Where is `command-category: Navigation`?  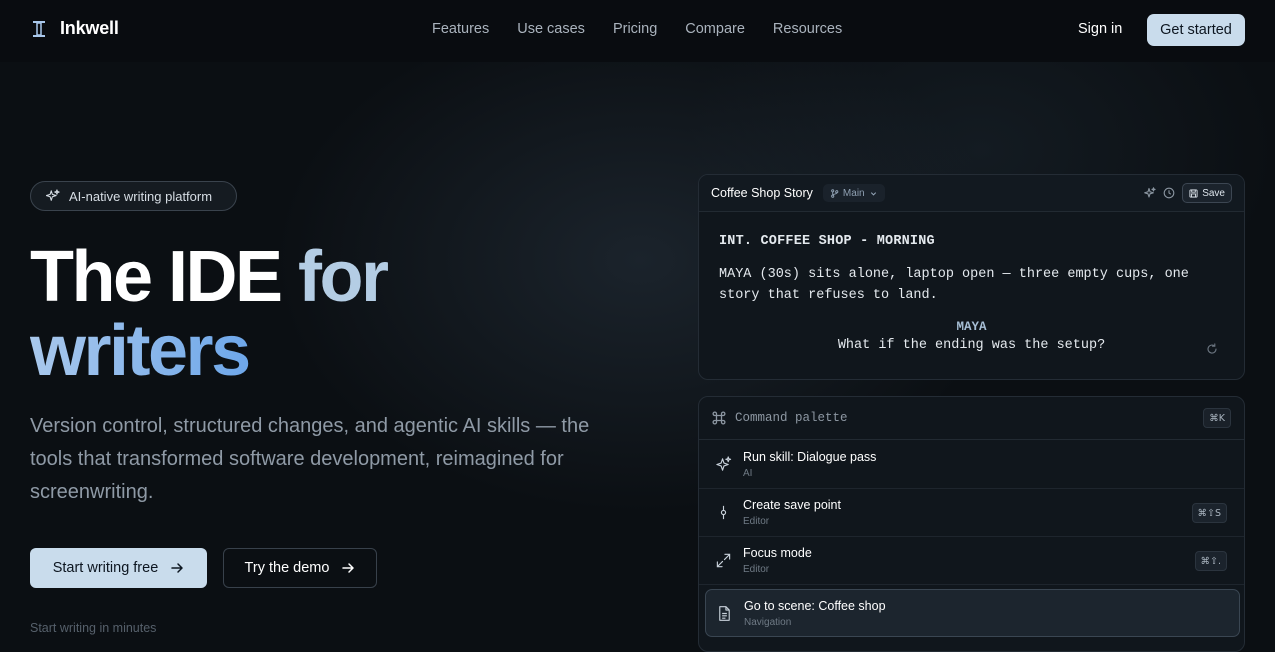
command-category: Navigation is located at coordinates (768, 622).